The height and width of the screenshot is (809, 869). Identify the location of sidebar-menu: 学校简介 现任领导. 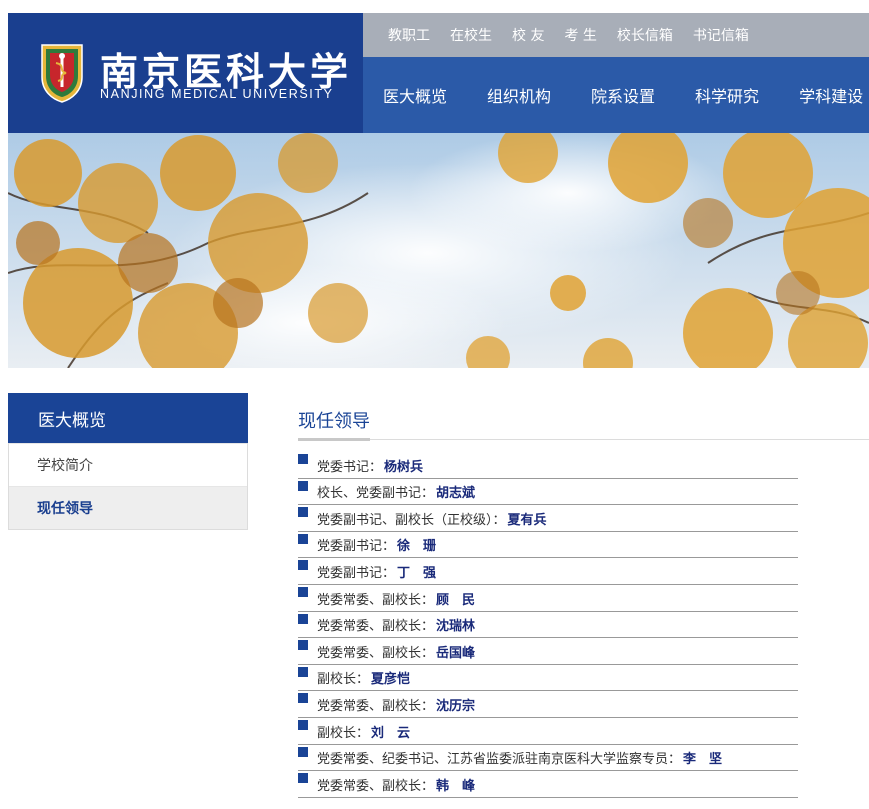
(128, 486).